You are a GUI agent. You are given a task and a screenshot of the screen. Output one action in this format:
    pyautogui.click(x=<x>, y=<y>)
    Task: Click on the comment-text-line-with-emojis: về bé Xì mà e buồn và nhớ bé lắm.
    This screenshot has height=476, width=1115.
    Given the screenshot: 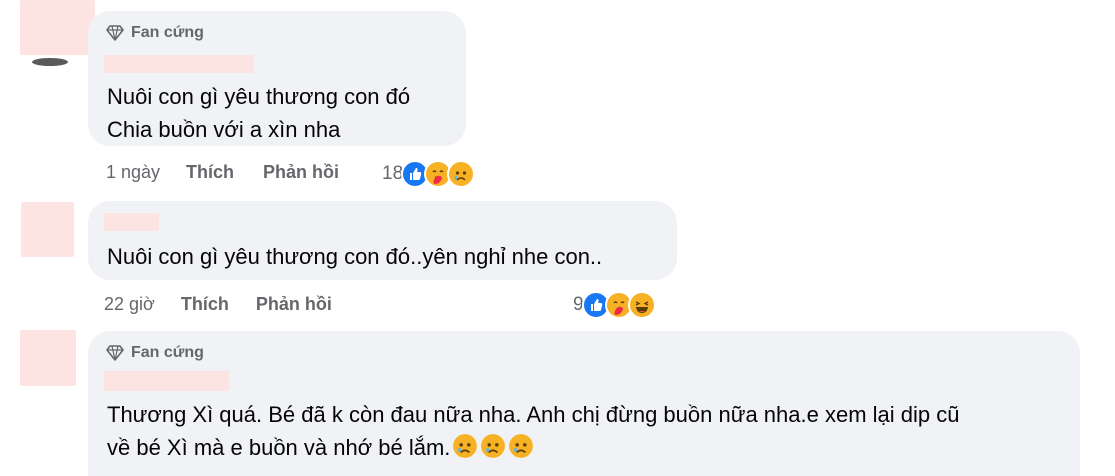 What is the action you would take?
    pyautogui.click(x=320, y=449)
    